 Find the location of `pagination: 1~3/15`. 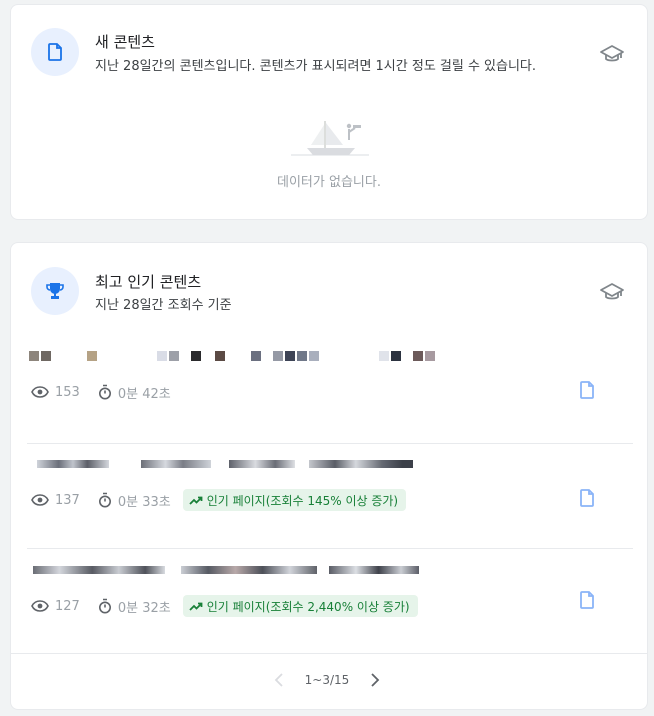

pagination: 1~3/15 is located at coordinates (327, 680).